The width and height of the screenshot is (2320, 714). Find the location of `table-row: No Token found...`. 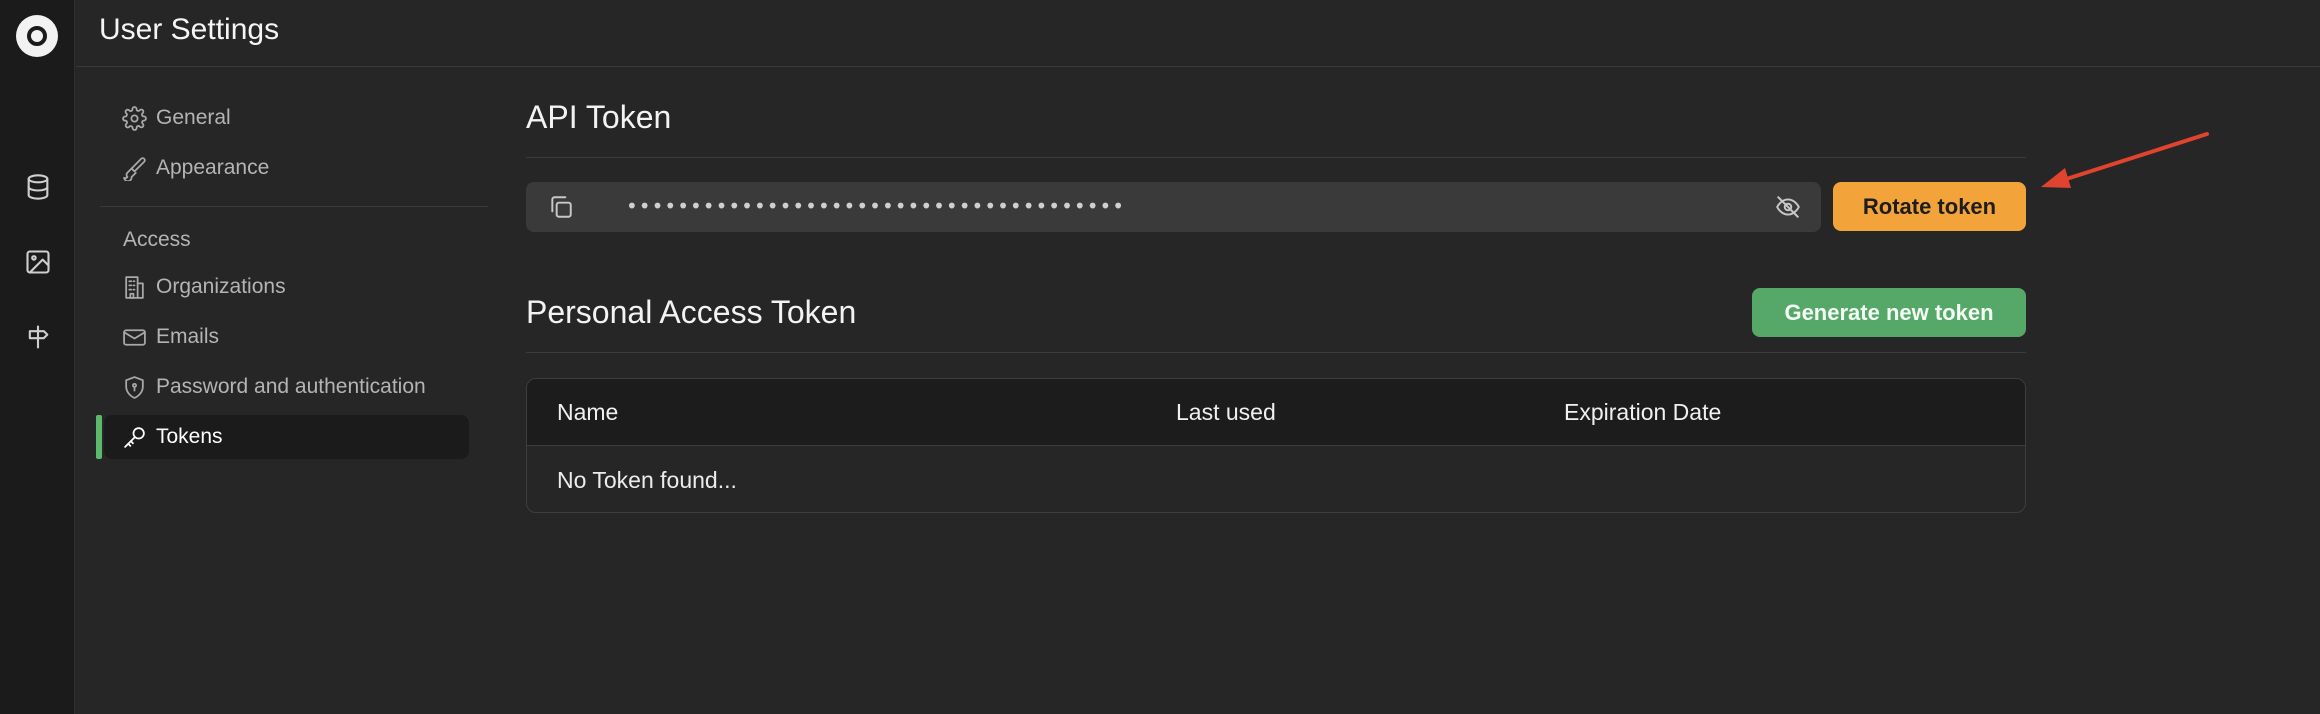

table-row: No Token found... is located at coordinates (1276, 479).